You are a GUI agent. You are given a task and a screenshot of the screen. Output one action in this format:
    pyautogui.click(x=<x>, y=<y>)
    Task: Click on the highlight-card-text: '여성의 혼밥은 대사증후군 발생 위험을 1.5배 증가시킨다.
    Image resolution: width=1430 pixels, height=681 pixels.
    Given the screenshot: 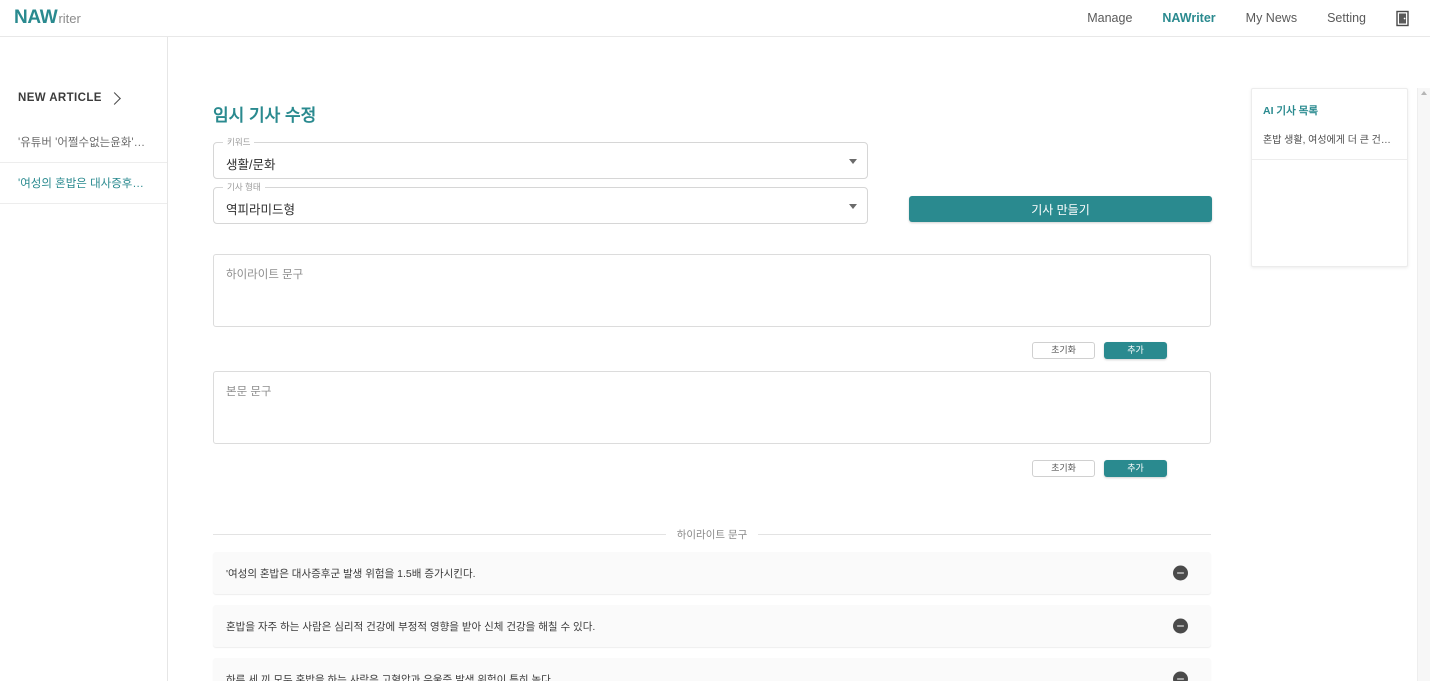 What is the action you would take?
    pyautogui.click(x=351, y=573)
    